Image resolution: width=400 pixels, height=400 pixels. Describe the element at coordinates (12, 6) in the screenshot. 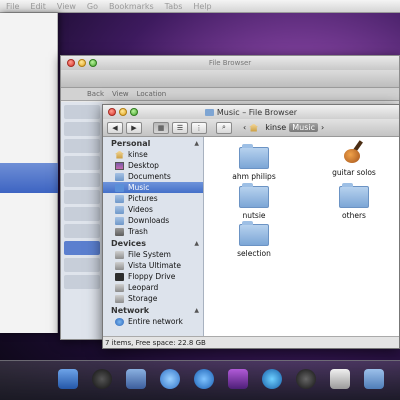

I see `menu-file: File` at that location.